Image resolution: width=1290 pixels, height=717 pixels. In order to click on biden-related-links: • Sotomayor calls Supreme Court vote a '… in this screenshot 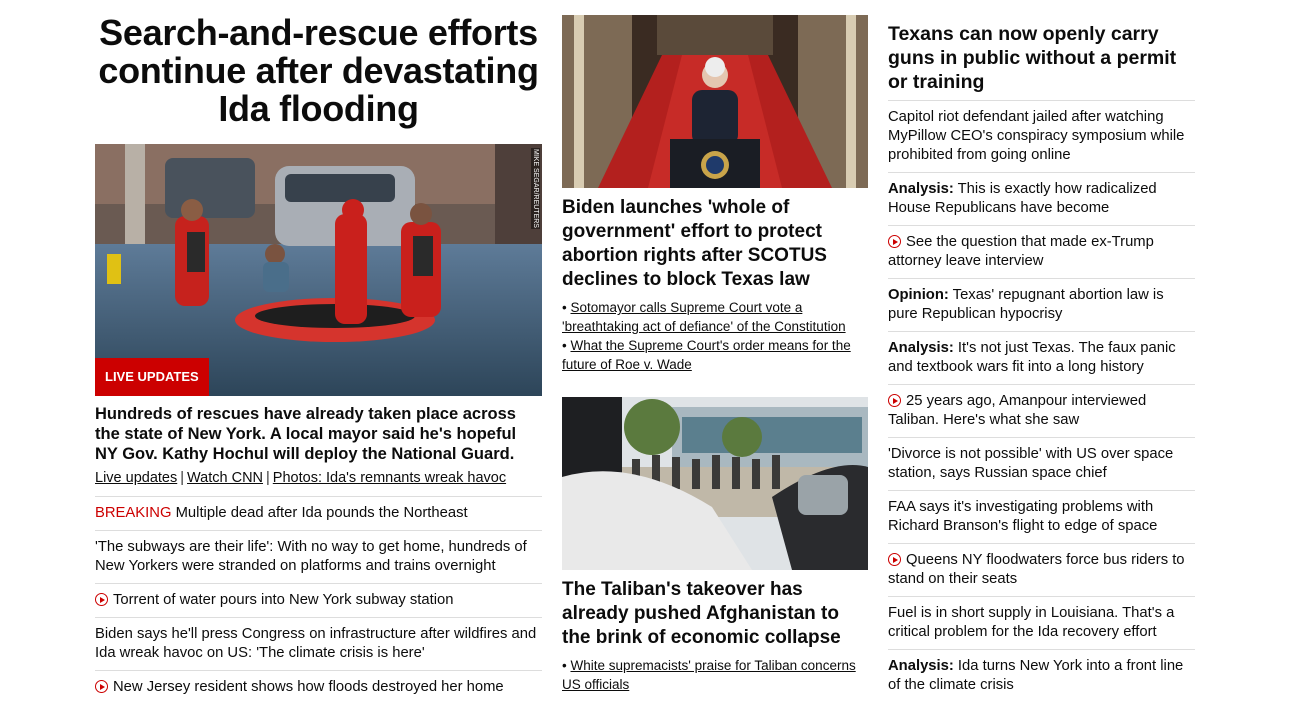, I will do `click(715, 336)`.